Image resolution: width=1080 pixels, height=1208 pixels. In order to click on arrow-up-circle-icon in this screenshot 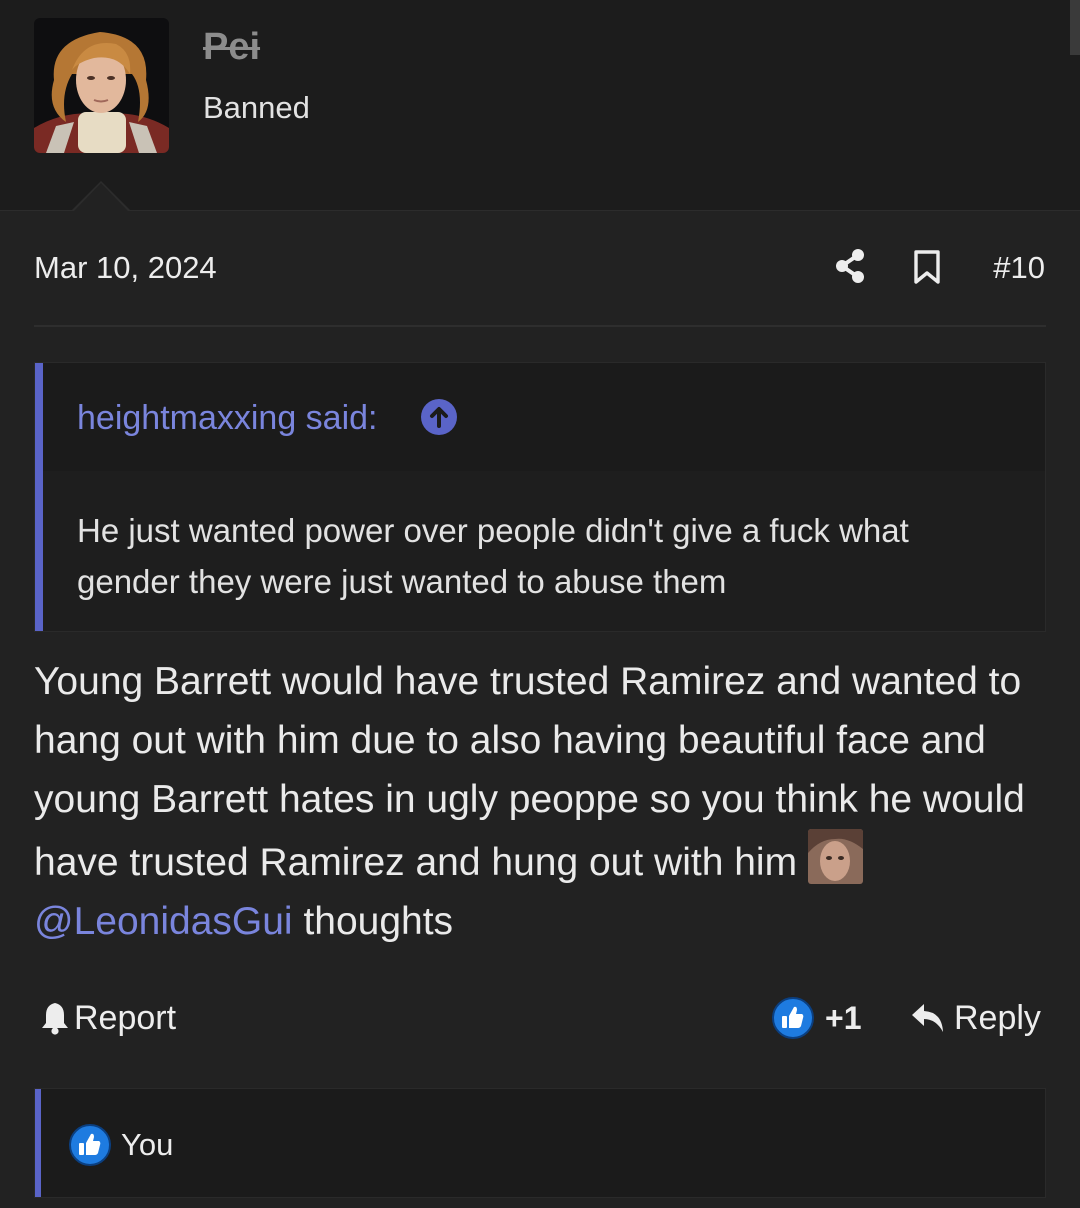, I will do `click(439, 417)`.